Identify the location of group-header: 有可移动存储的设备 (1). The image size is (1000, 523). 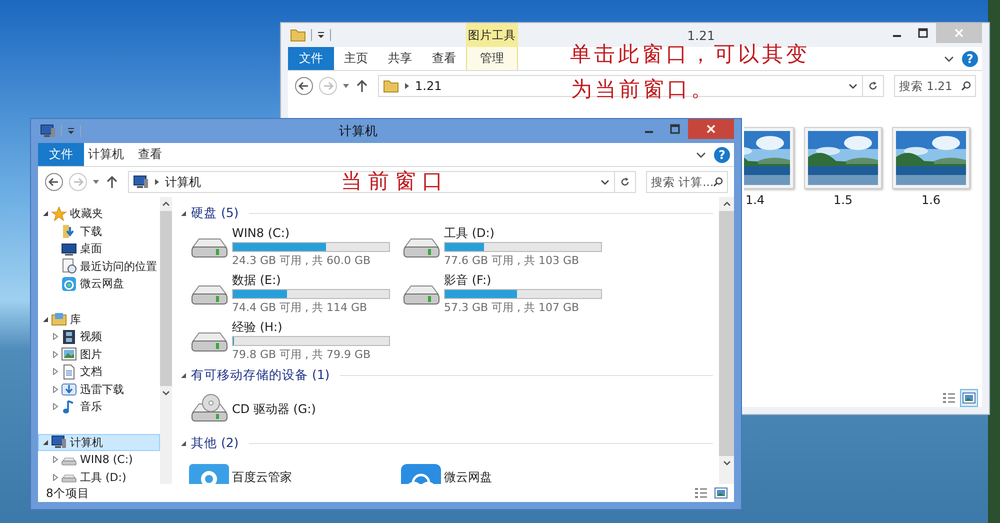
(260, 375).